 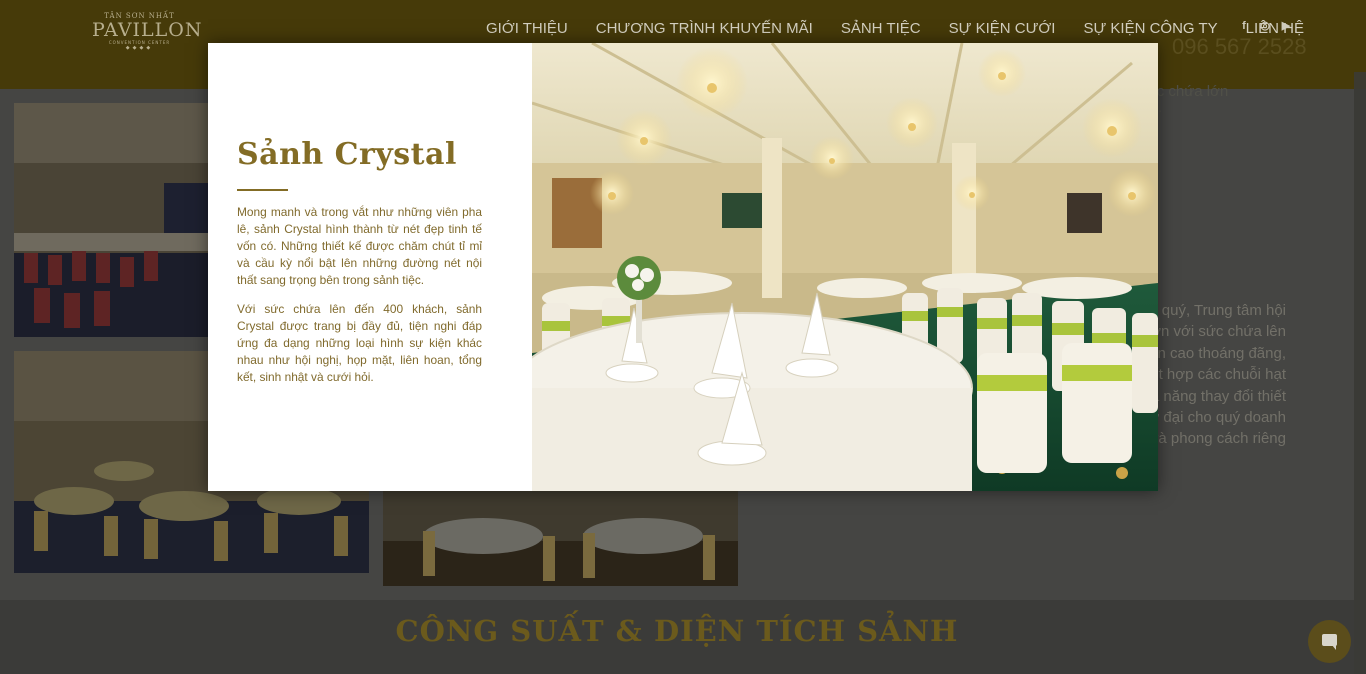 I want to click on logo-name: PAVILLON, so click(x=147, y=30).